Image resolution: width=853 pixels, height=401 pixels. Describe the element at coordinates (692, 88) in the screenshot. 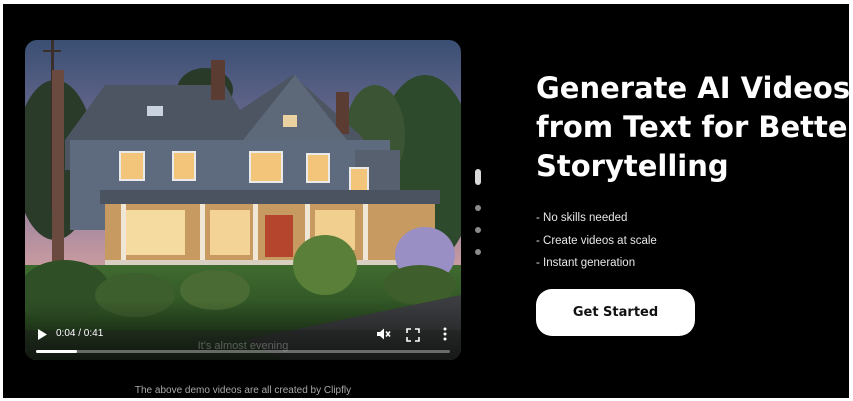

I see `headline-line: Generate AI Videos` at that location.